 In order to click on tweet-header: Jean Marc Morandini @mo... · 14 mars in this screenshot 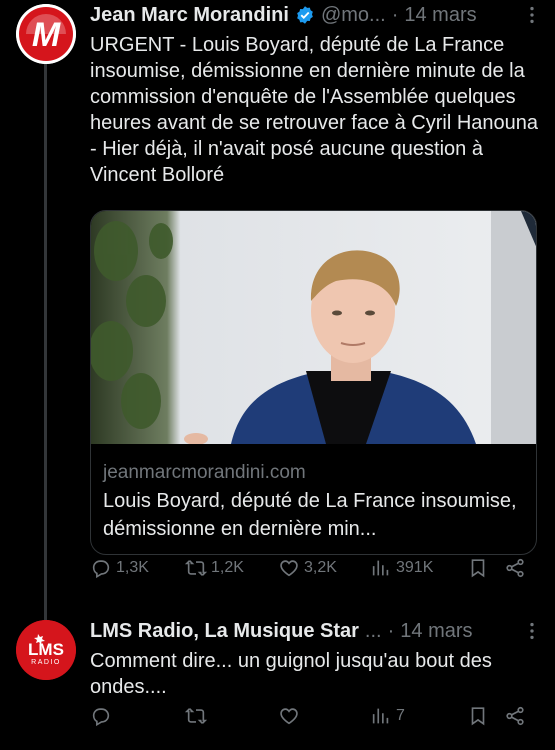, I will do `click(316, 15)`.